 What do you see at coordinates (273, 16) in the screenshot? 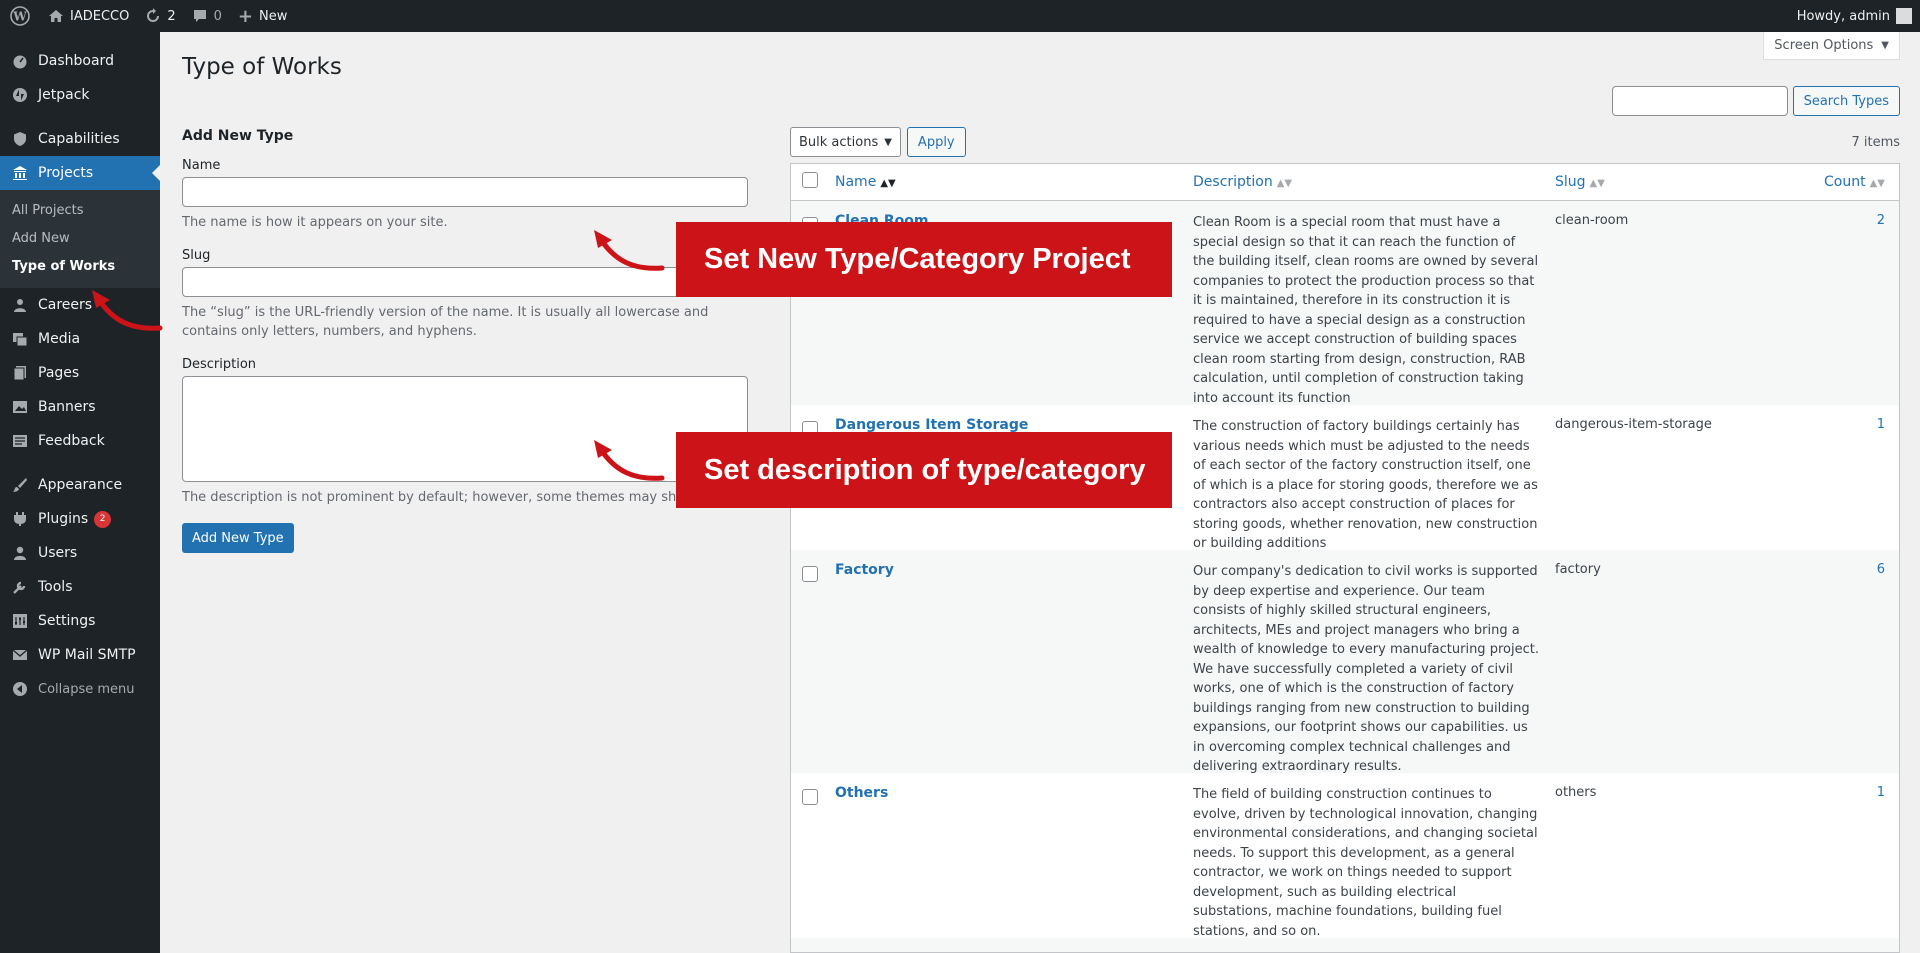
I see `new-label: New` at bounding box center [273, 16].